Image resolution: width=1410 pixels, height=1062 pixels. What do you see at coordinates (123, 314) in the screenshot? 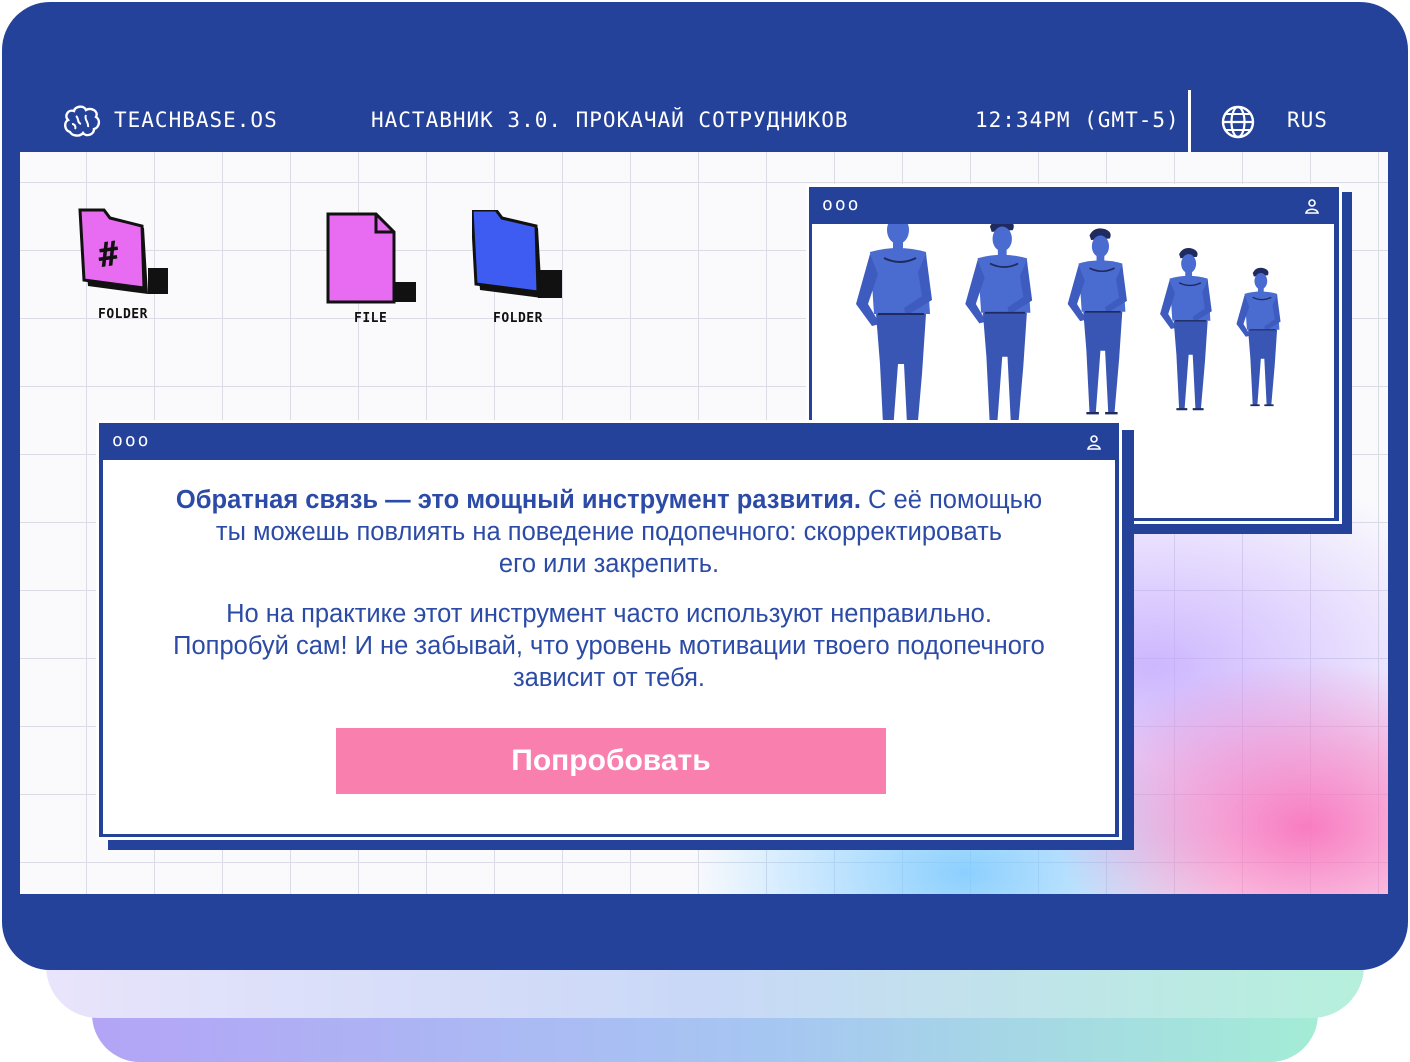
I see `desktop-folder-1-label: FOLDER` at bounding box center [123, 314].